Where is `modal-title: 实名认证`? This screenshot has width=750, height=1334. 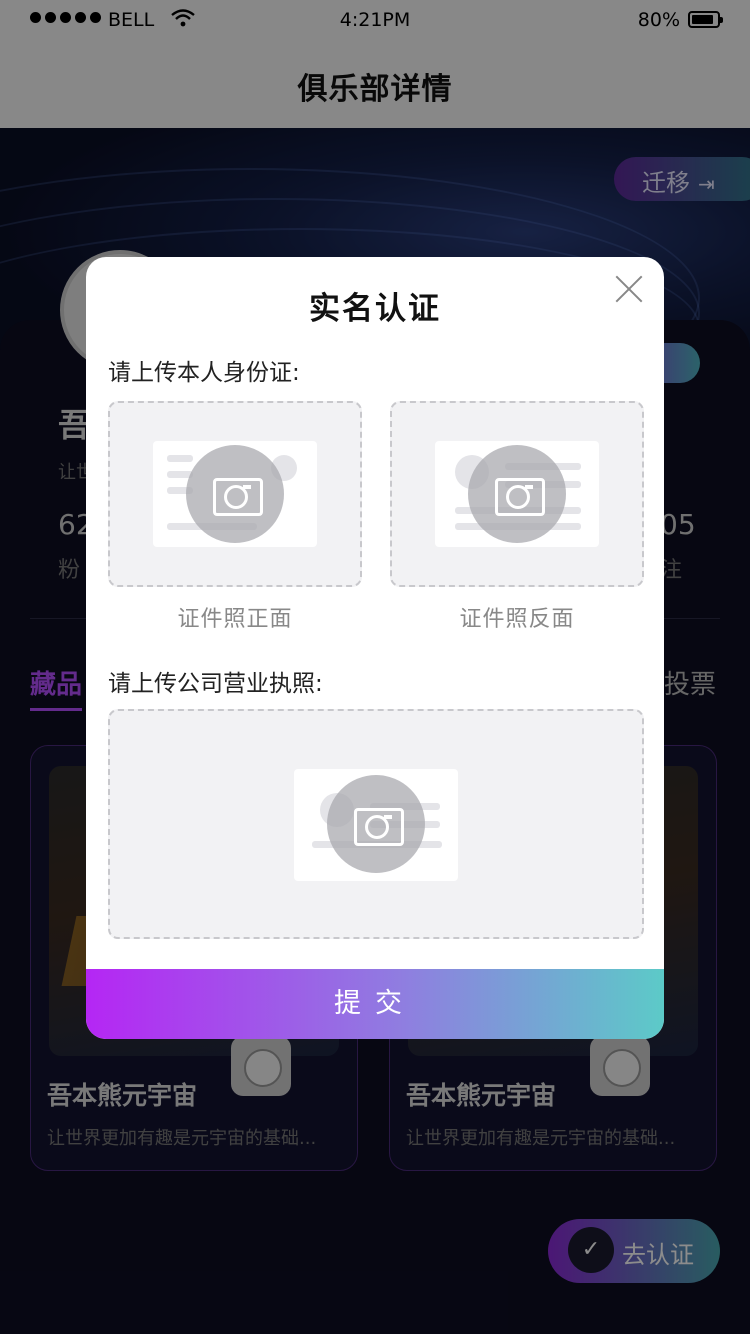
modal-title: 实名认证 is located at coordinates (375, 309).